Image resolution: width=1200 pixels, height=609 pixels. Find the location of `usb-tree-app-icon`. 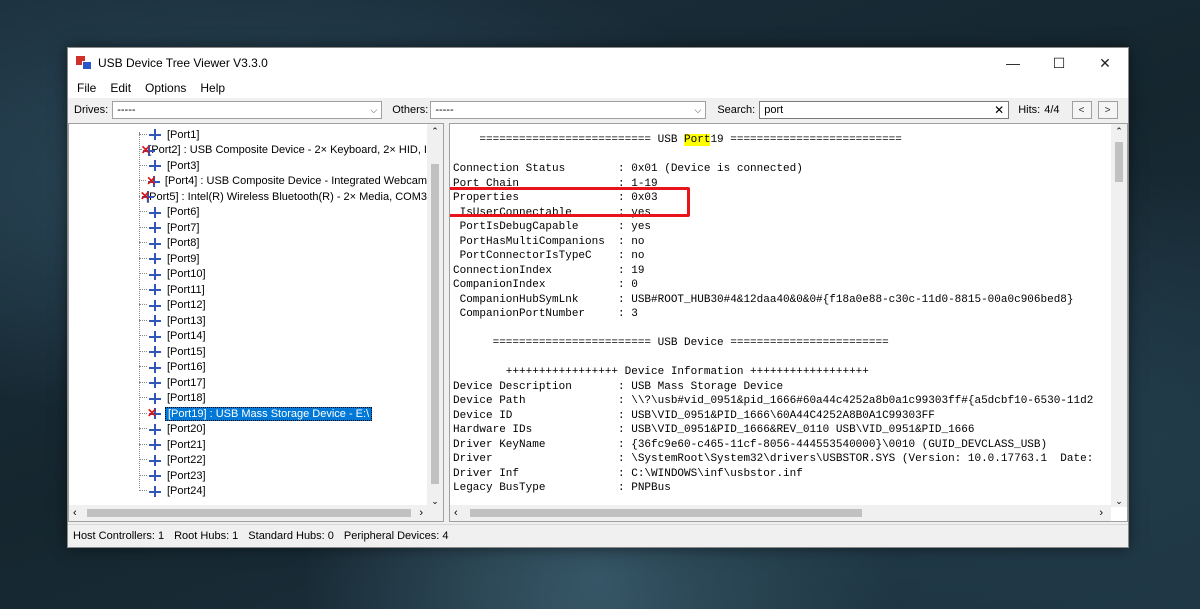

usb-tree-app-icon is located at coordinates (84, 63).